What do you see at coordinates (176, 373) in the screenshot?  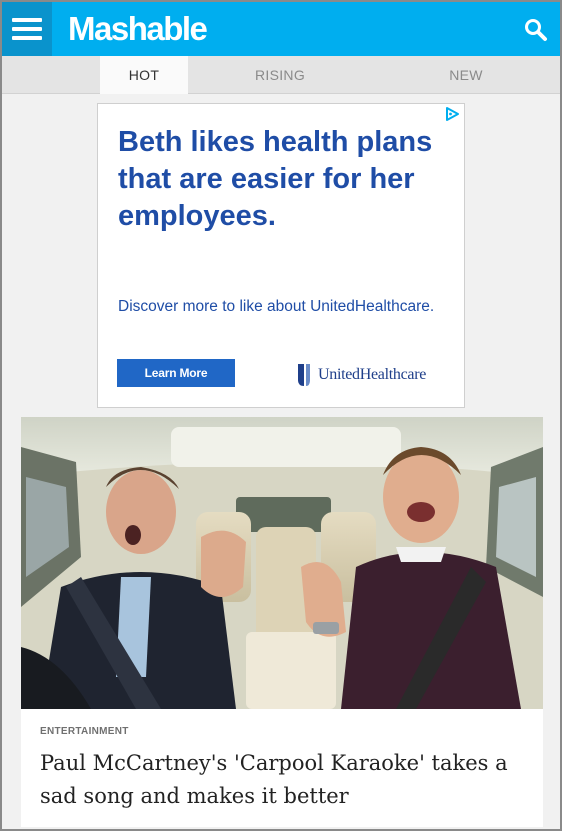 I see `learn-more-button: Learn More` at bounding box center [176, 373].